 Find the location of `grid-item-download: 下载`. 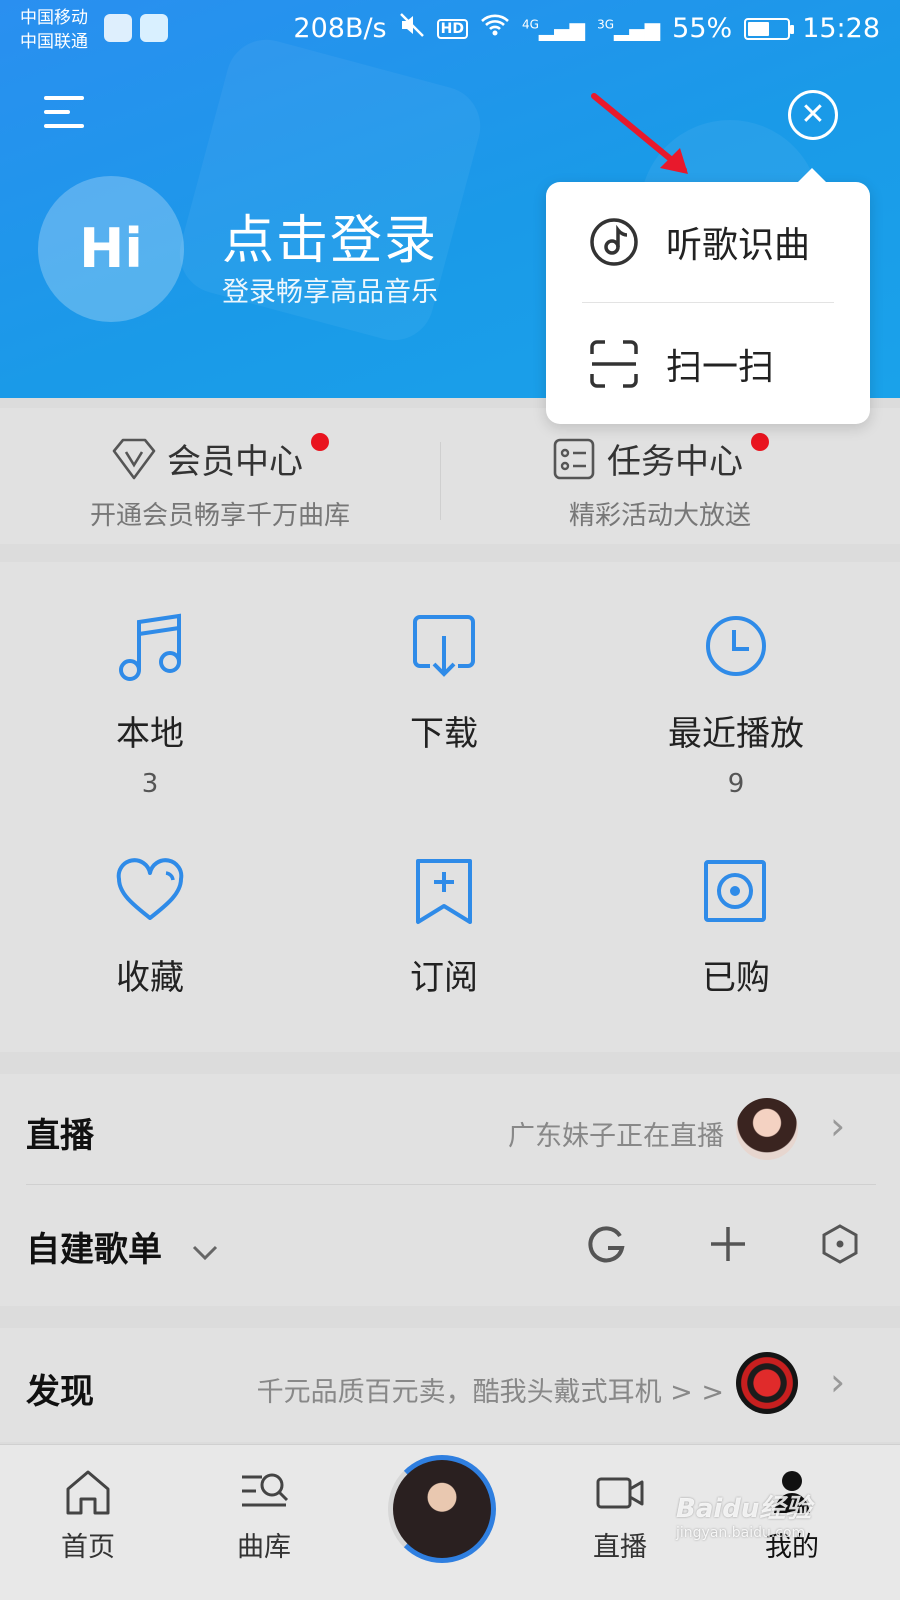

grid-item-download: 下载 is located at coordinates (444, 683).